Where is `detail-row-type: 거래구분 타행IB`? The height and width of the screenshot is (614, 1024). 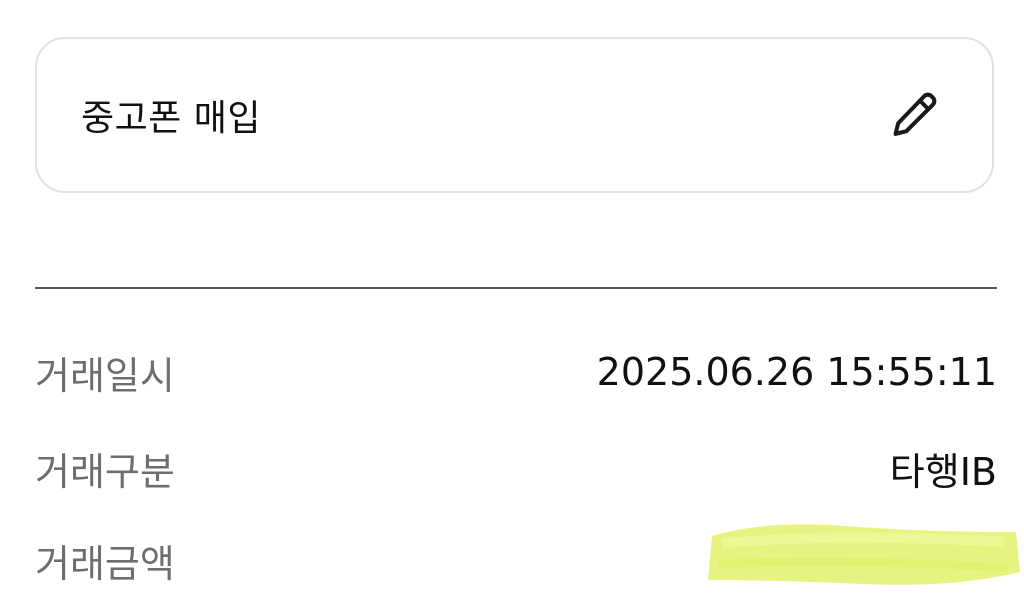 detail-row-type: 거래구분 타행IB is located at coordinates (516, 468).